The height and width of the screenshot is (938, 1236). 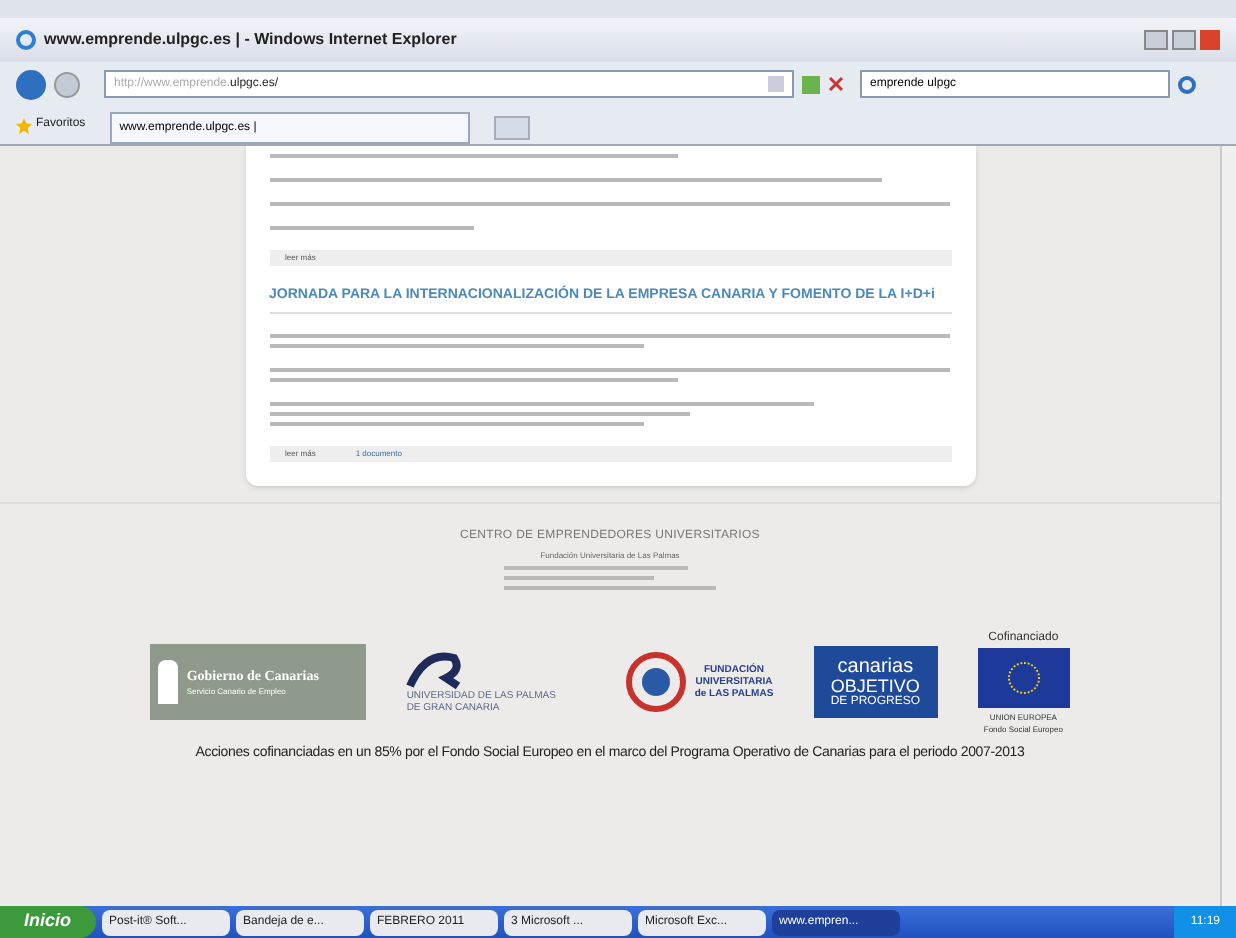 What do you see at coordinates (1184, 40) in the screenshot?
I see `maximize-button` at bounding box center [1184, 40].